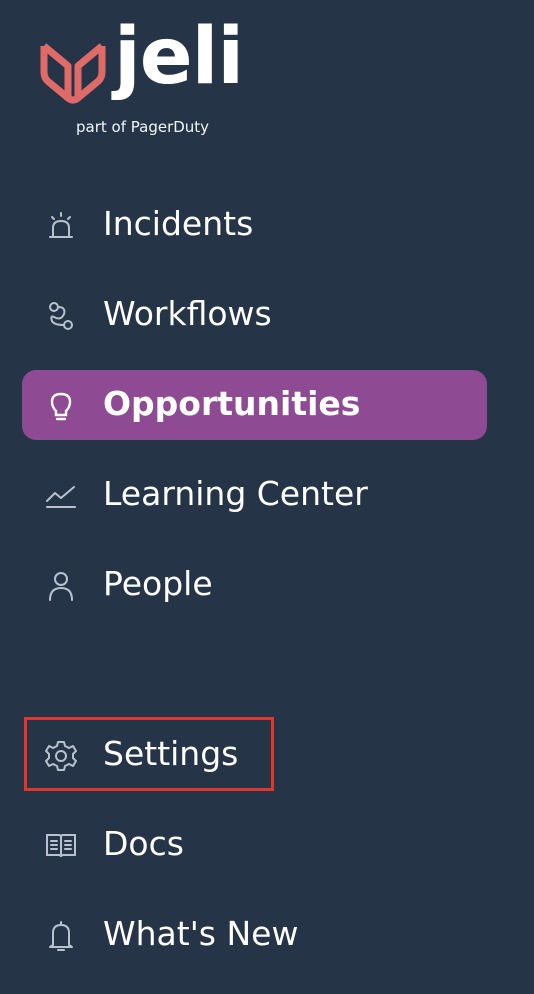 The height and width of the screenshot is (994, 534). What do you see at coordinates (61, 316) in the screenshot?
I see `workflow-icon` at bounding box center [61, 316].